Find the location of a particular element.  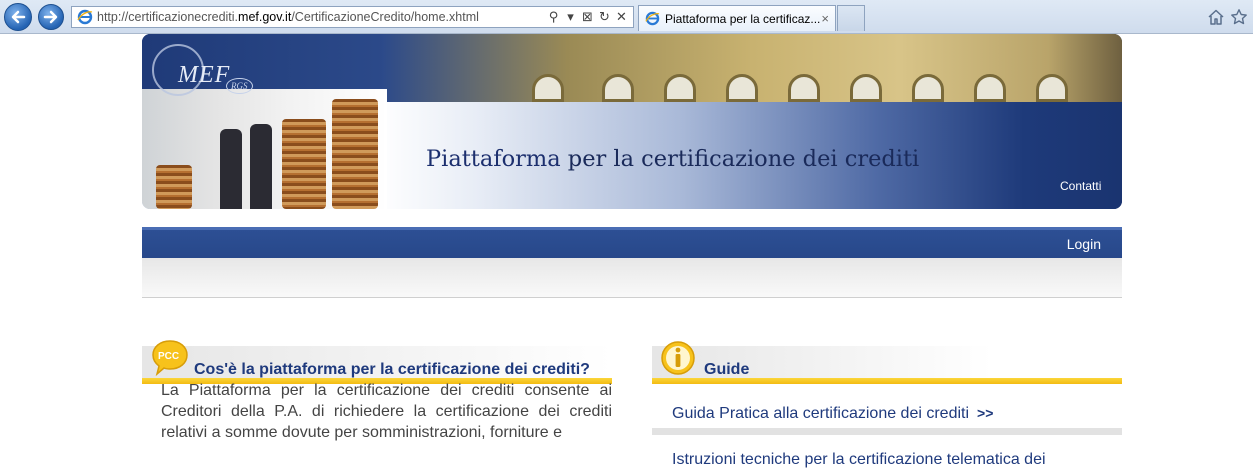

logo-text: MEF is located at coordinates (204, 75).